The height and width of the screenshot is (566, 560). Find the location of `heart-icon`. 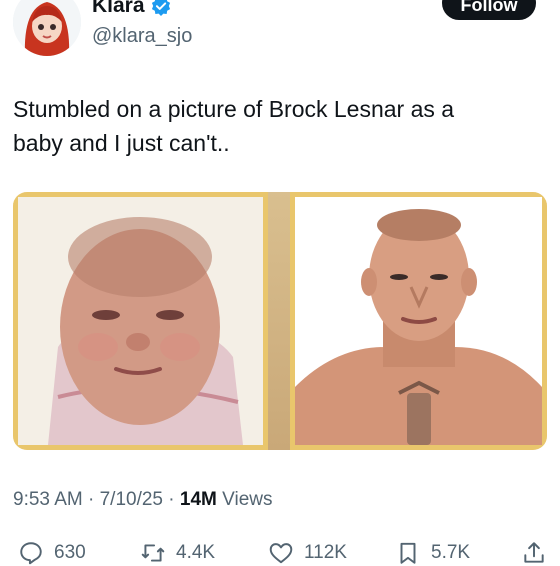

heart-icon is located at coordinates (281, 553).